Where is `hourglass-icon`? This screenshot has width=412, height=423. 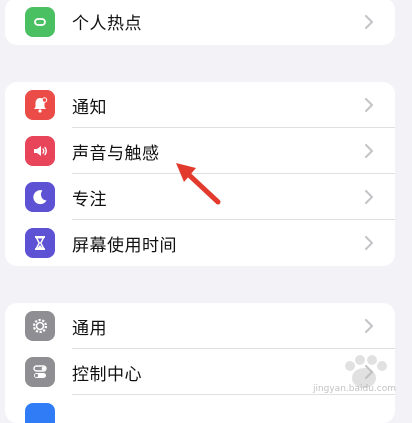 hourglass-icon is located at coordinates (40, 243).